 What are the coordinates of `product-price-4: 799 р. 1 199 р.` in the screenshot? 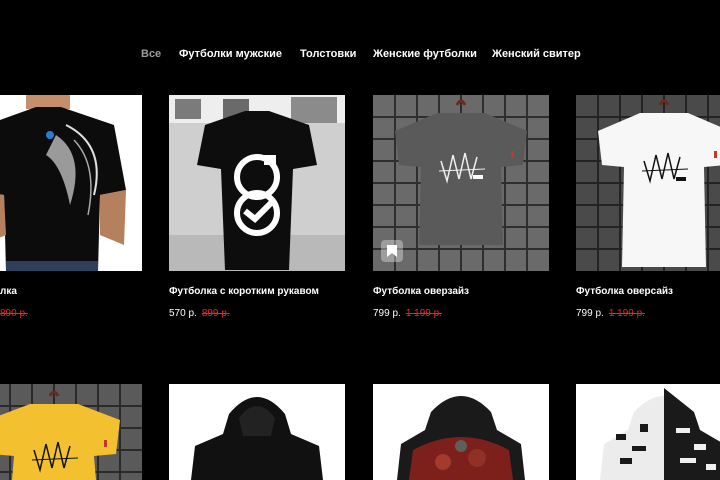 It's located at (610, 314).